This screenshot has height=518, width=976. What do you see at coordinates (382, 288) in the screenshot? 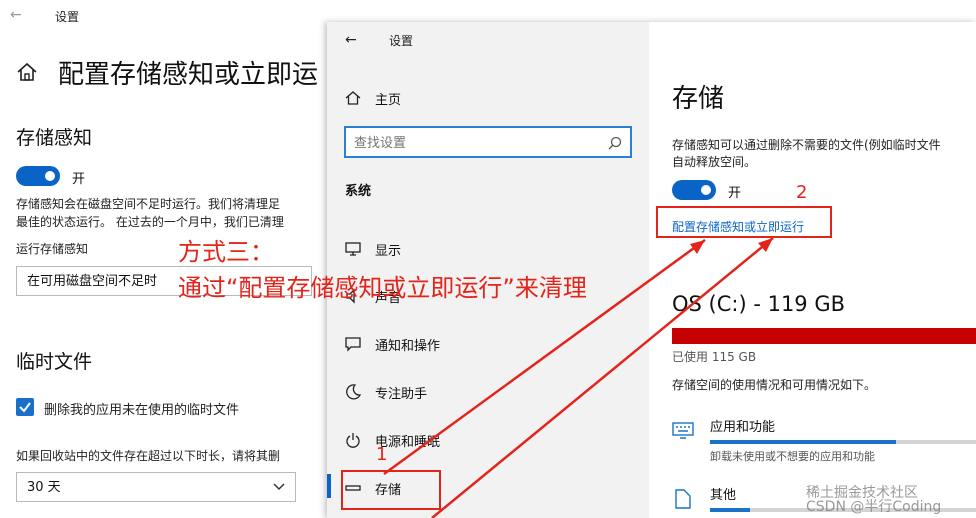
I see `annotation-method-desc: 通过“配置存储感知或立即运行”来清理` at bounding box center [382, 288].